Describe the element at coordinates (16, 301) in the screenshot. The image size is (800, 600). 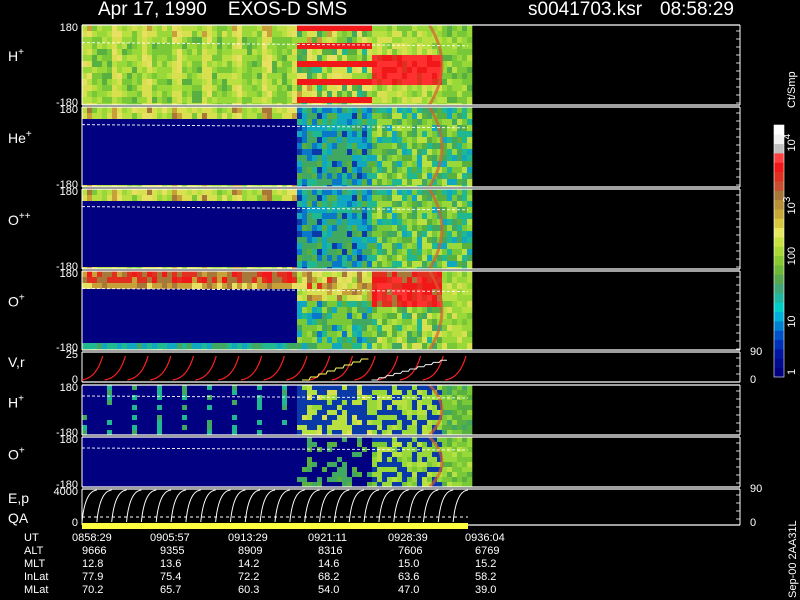
I see `panel-label-3: O+` at that location.